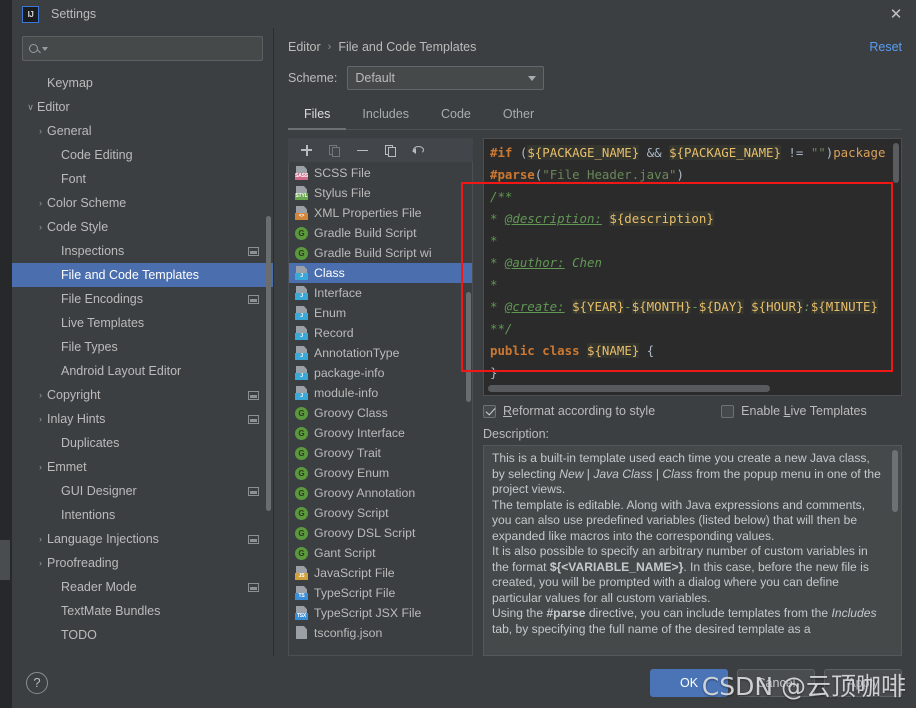  I want to click on sidebar-item-gui-designer: GUI Designer, so click(142, 491).